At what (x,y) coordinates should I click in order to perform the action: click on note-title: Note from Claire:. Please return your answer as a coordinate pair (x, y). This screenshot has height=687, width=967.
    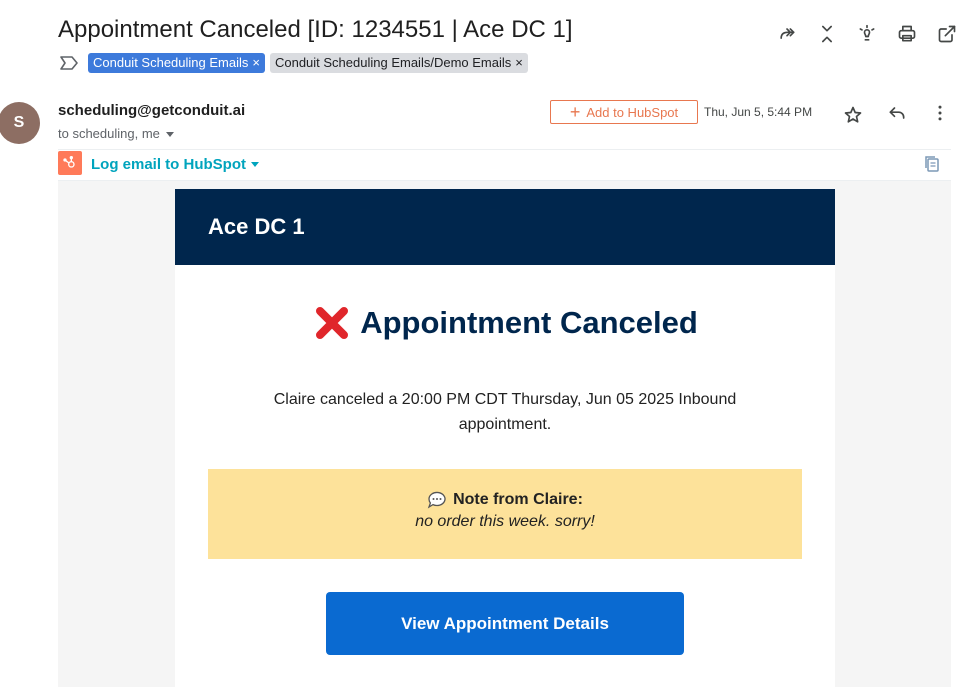
    Looking at the image, I should click on (505, 500).